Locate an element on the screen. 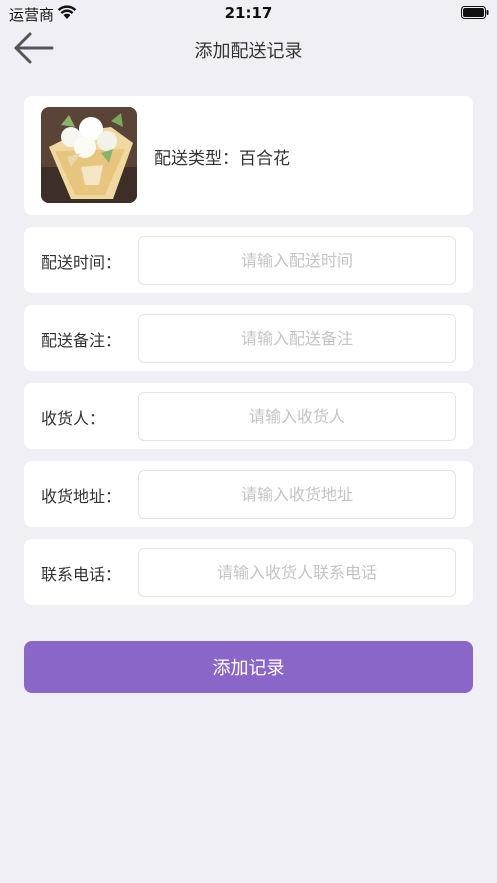 Image resolution: width=497 pixels, height=883 pixels. lily-bouquet-image is located at coordinates (89, 155).